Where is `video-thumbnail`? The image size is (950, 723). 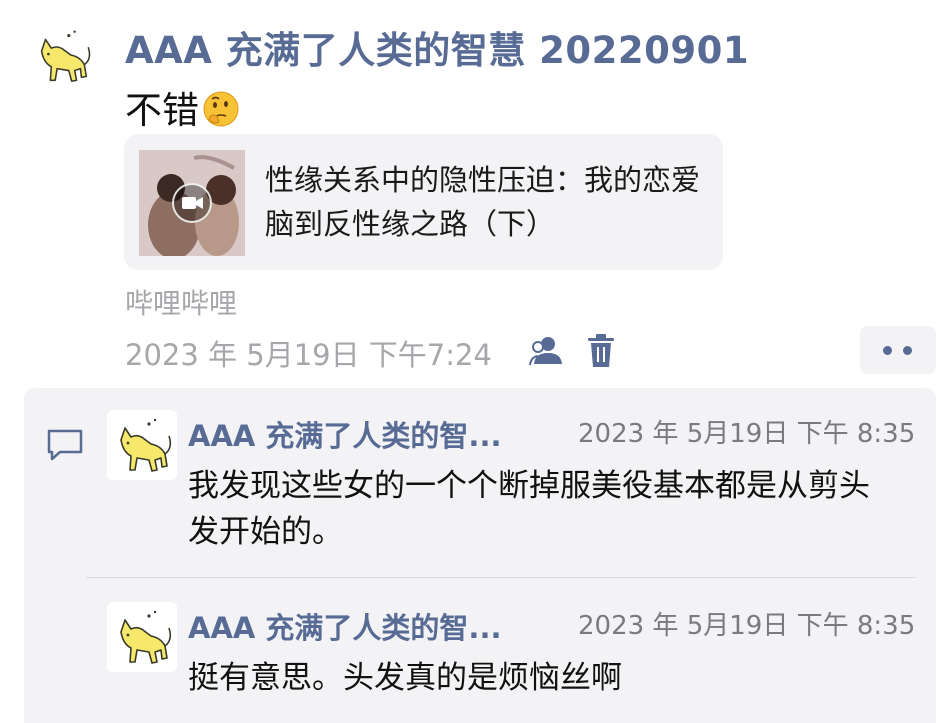 video-thumbnail is located at coordinates (192, 203).